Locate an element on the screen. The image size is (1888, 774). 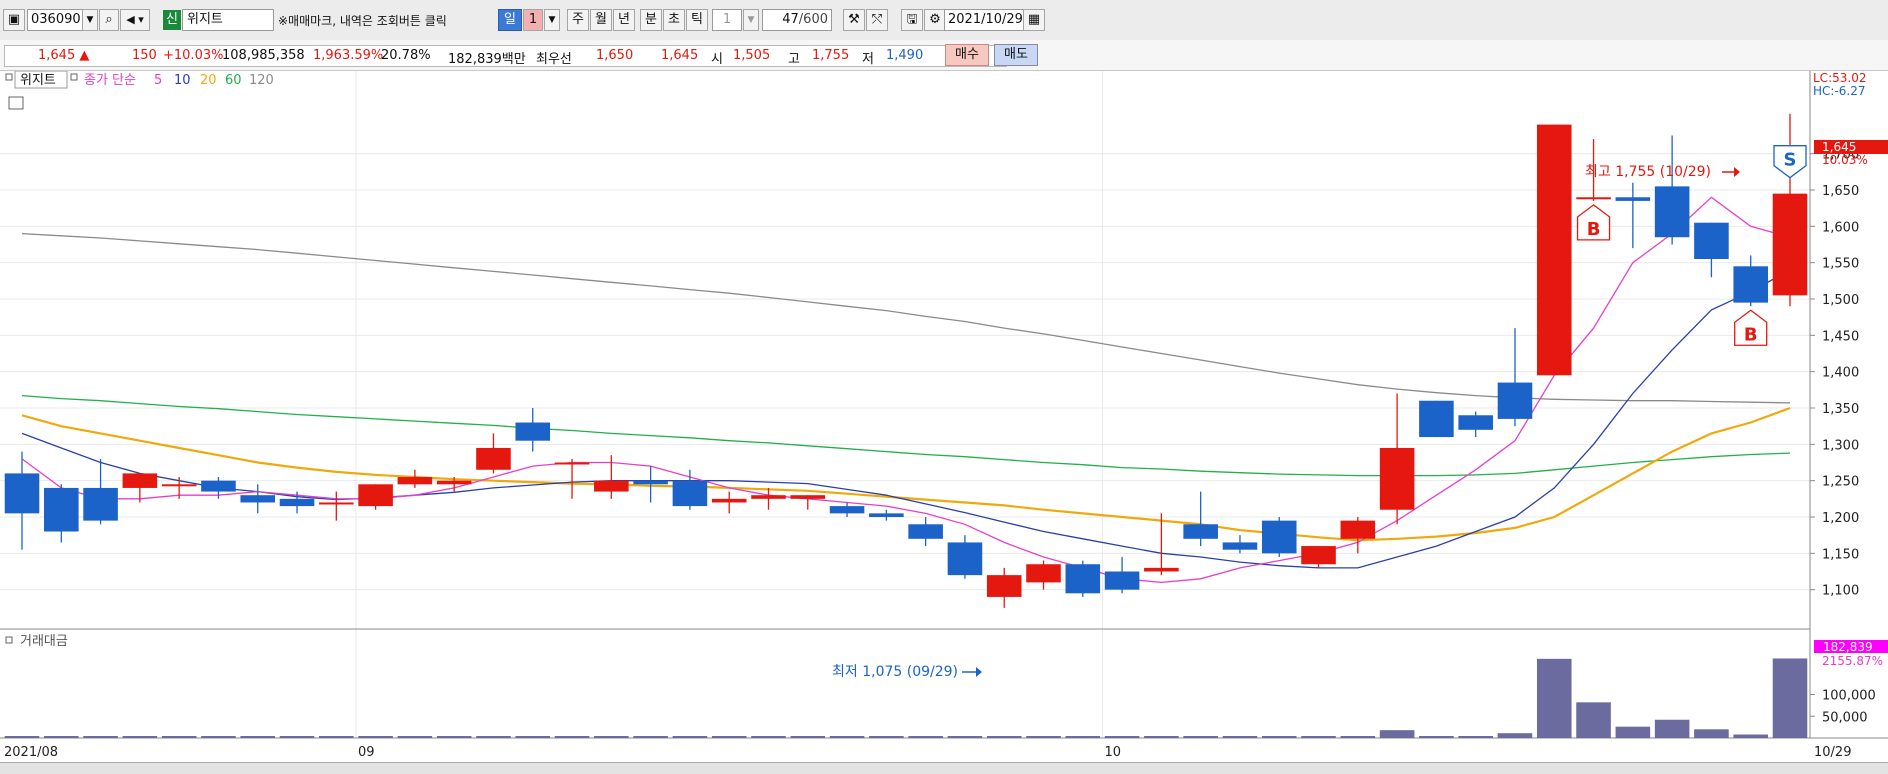
calendar-icon: ▦ is located at coordinates (1034, 20).